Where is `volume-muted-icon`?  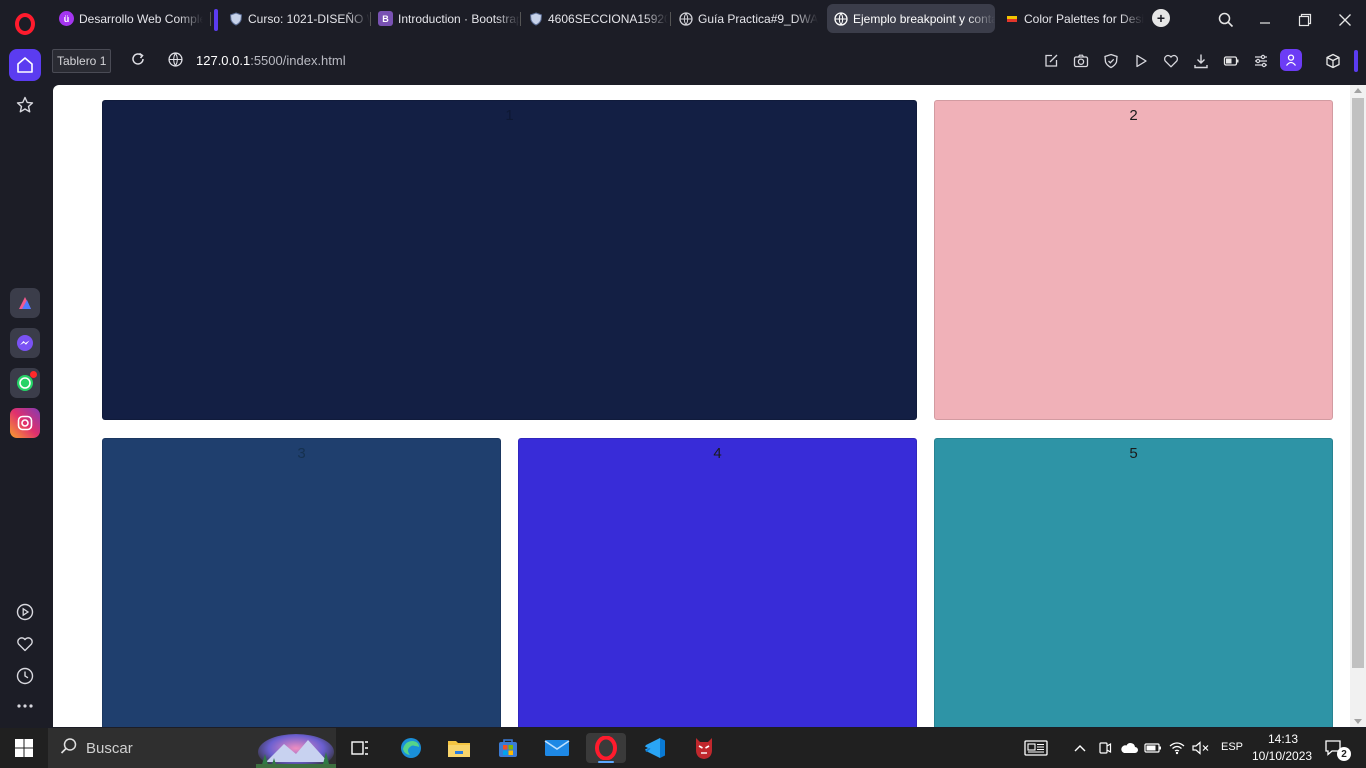
volume-muted-icon is located at coordinates (1201, 748).